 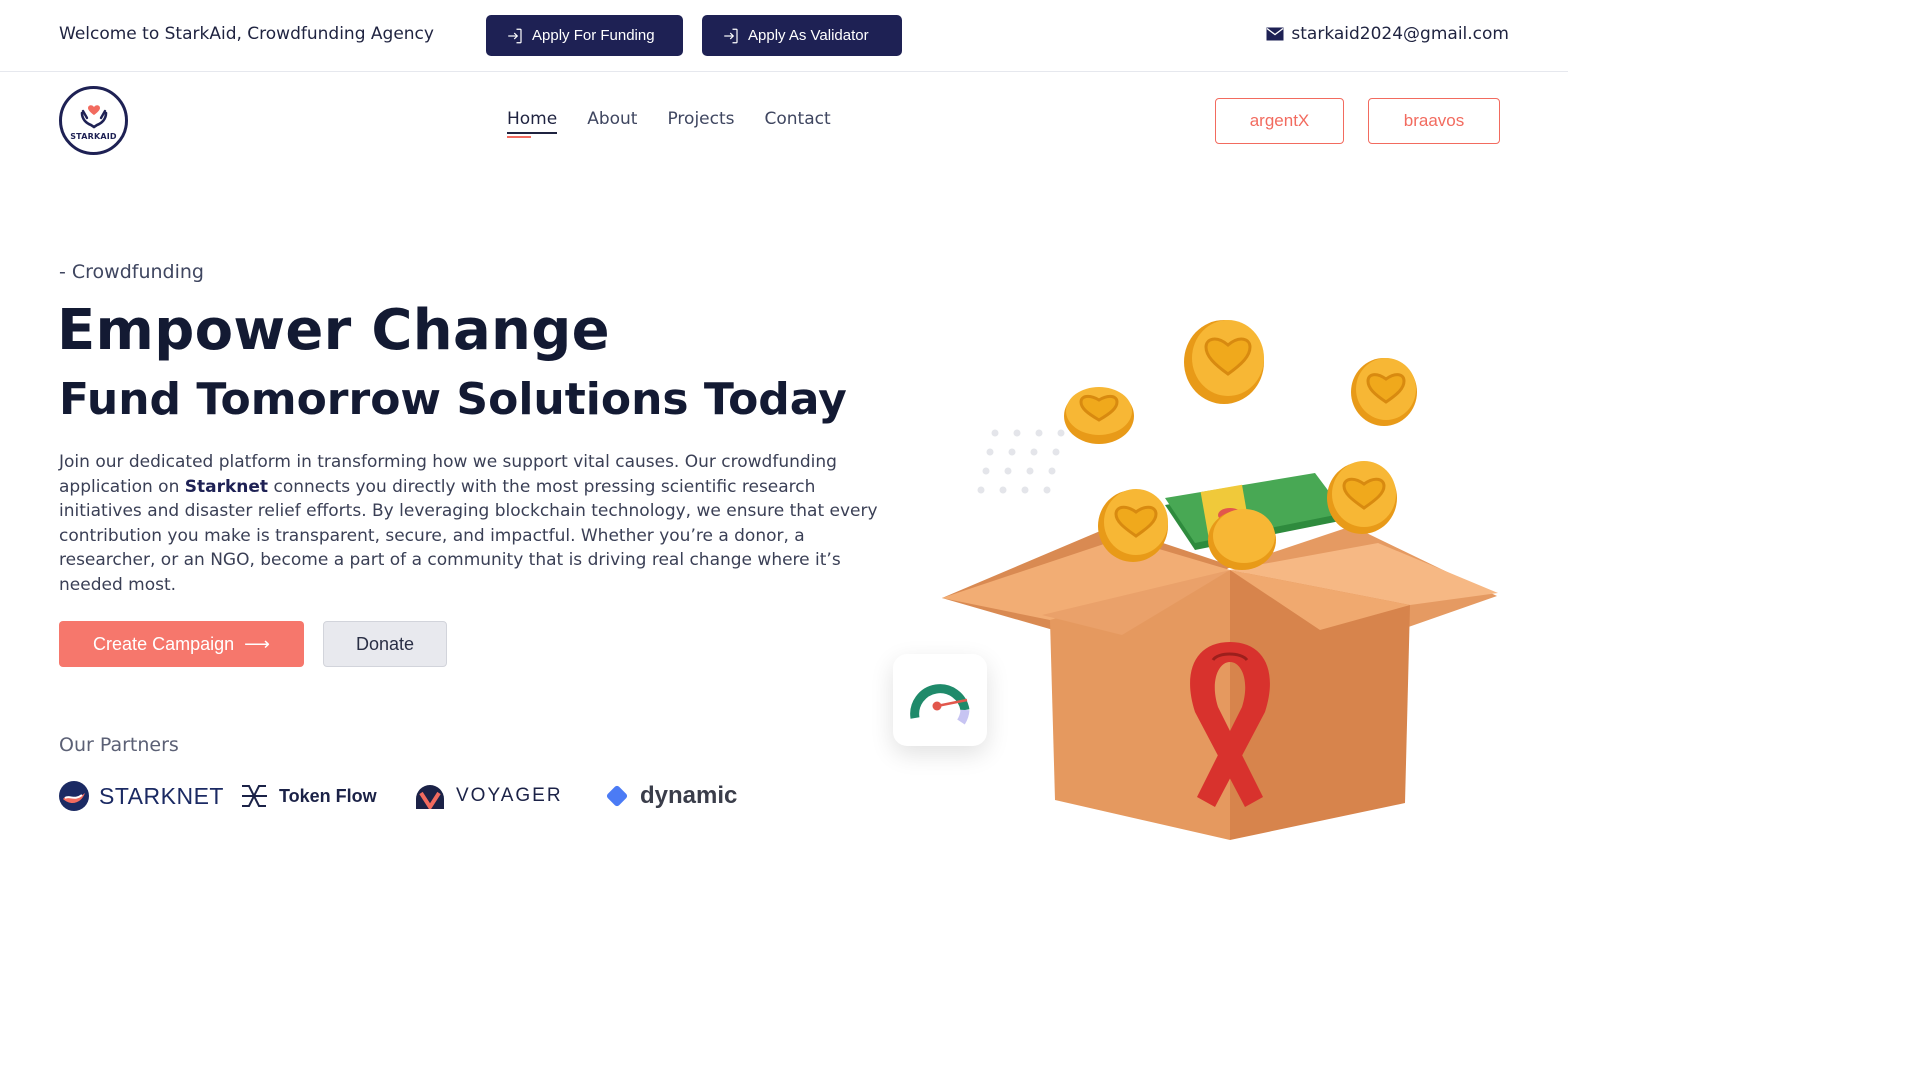 I want to click on mail-icon, so click(x=1275, y=34).